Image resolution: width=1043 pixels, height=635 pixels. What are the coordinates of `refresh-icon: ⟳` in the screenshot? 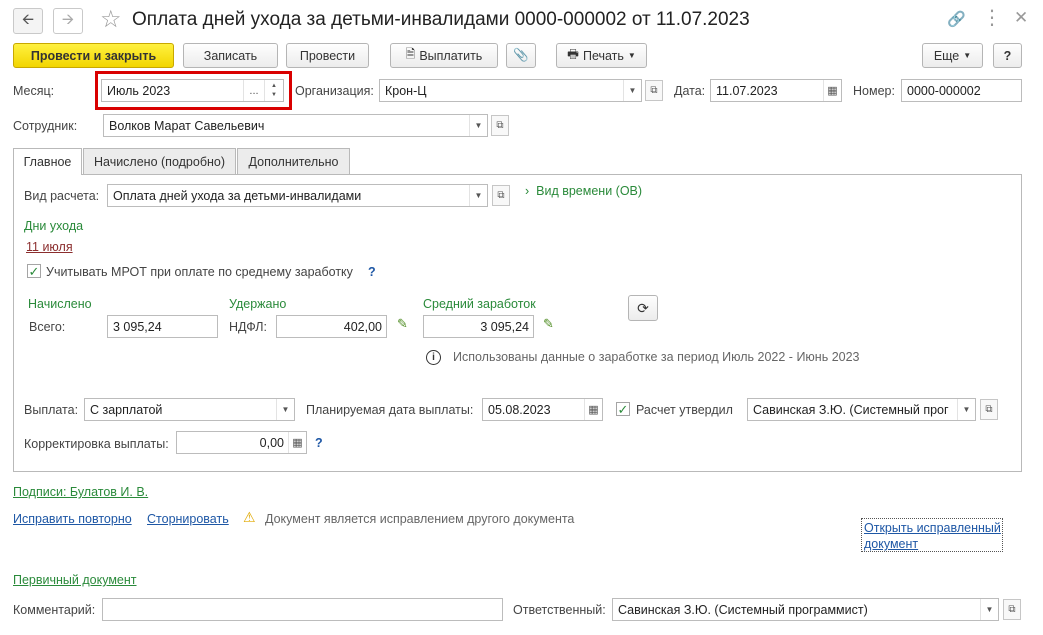 It's located at (643, 307).